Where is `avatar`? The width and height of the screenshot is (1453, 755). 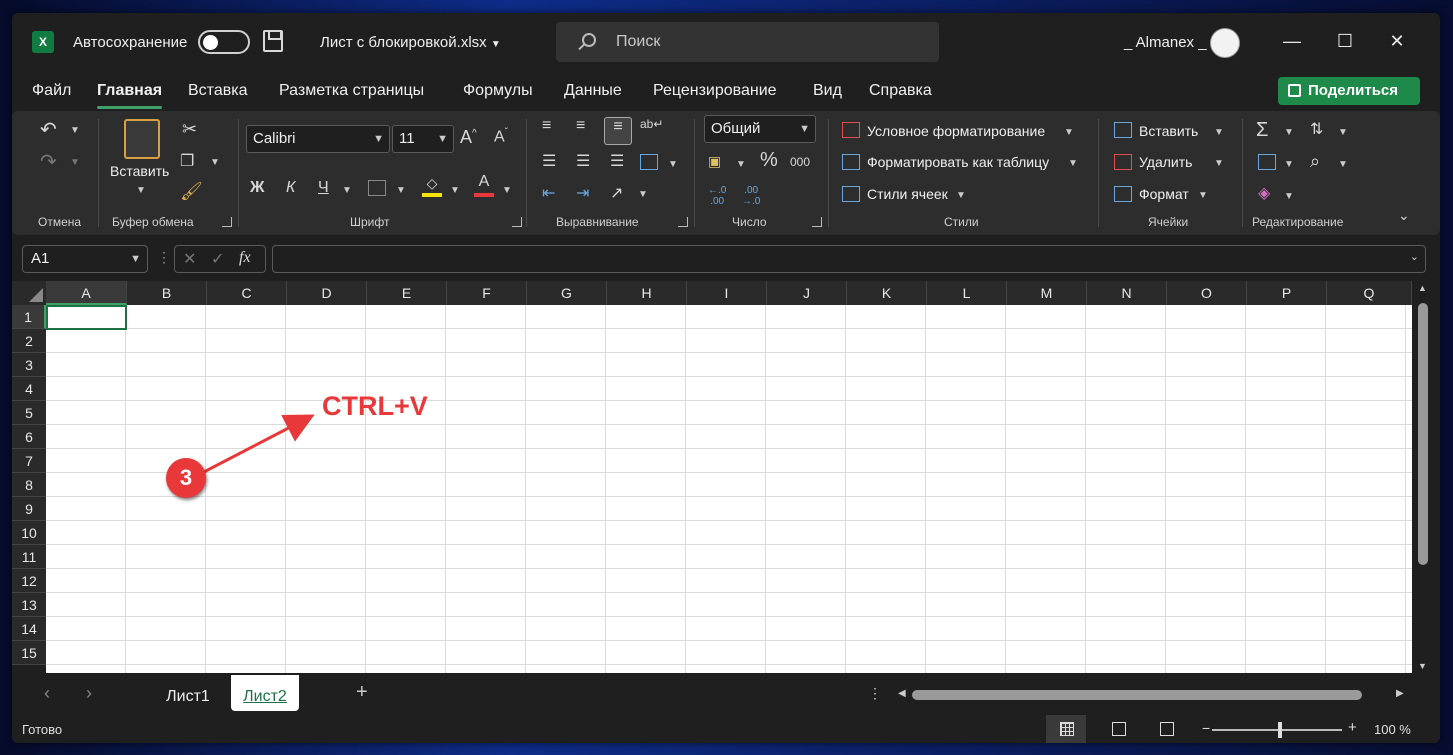
avatar is located at coordinates (1225, 43).